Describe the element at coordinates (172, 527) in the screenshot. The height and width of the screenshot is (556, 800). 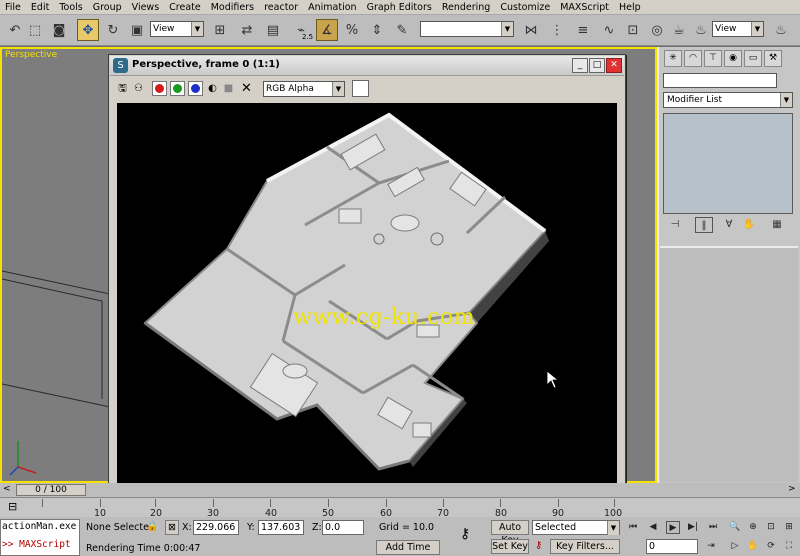
I see `absolute-mode-icon: ⊠` at that location.